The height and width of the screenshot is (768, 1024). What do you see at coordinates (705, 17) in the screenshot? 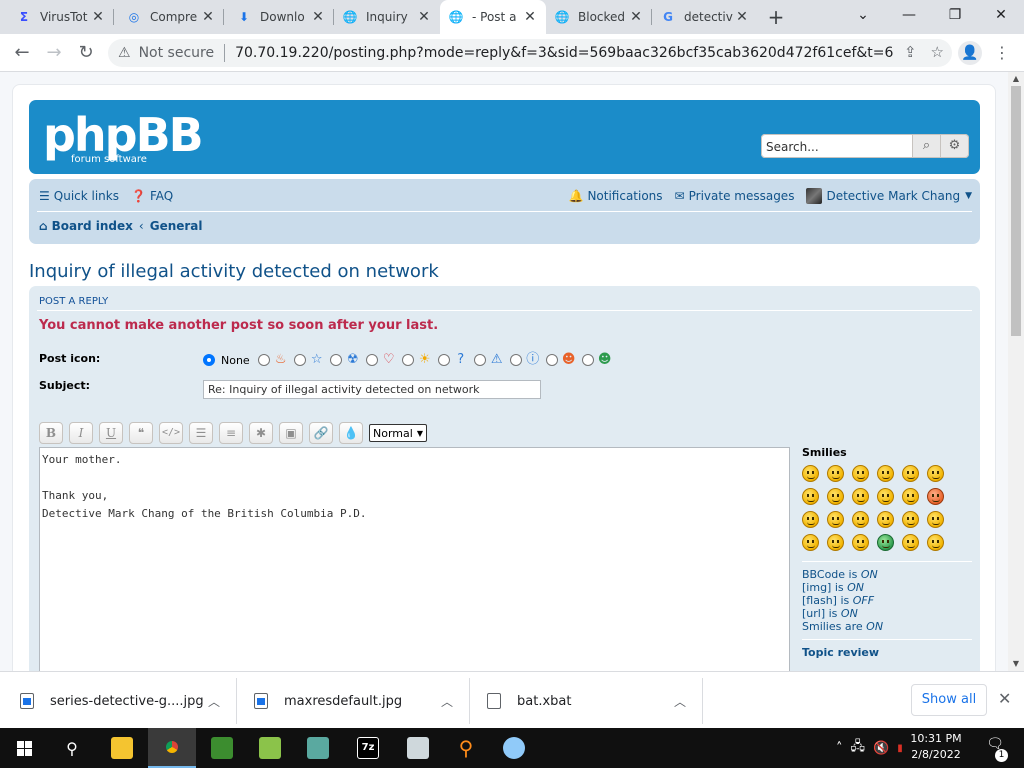
I see `tab-google-detective: G detectiv ✕` at bounding box center [705, 17].